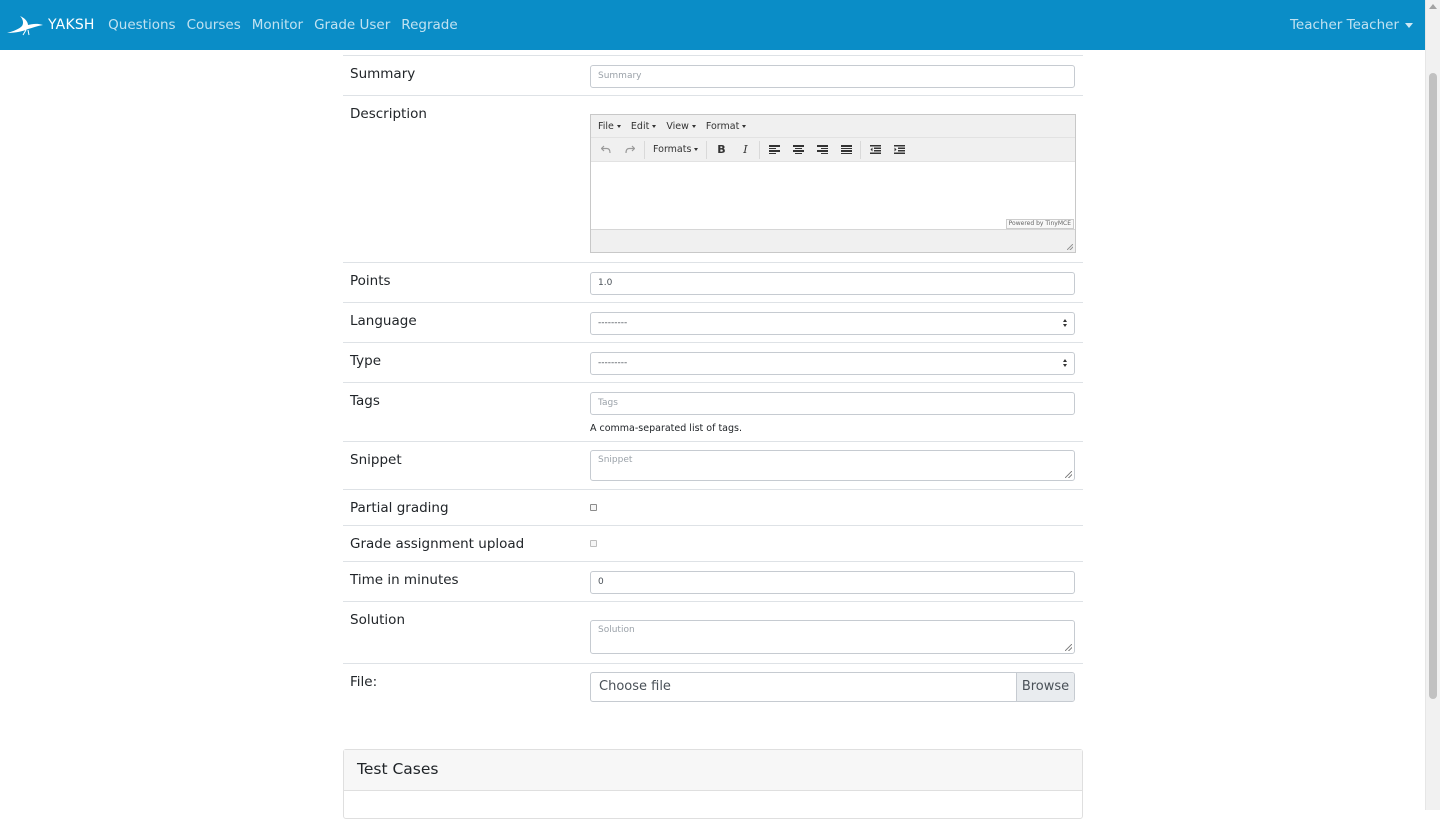 The height and width of the screenshot is (819, 1440). Describe the element at coordinates (833, 126) in the screenshot. I see `editor-menubar: File Edit View Format` at that location.